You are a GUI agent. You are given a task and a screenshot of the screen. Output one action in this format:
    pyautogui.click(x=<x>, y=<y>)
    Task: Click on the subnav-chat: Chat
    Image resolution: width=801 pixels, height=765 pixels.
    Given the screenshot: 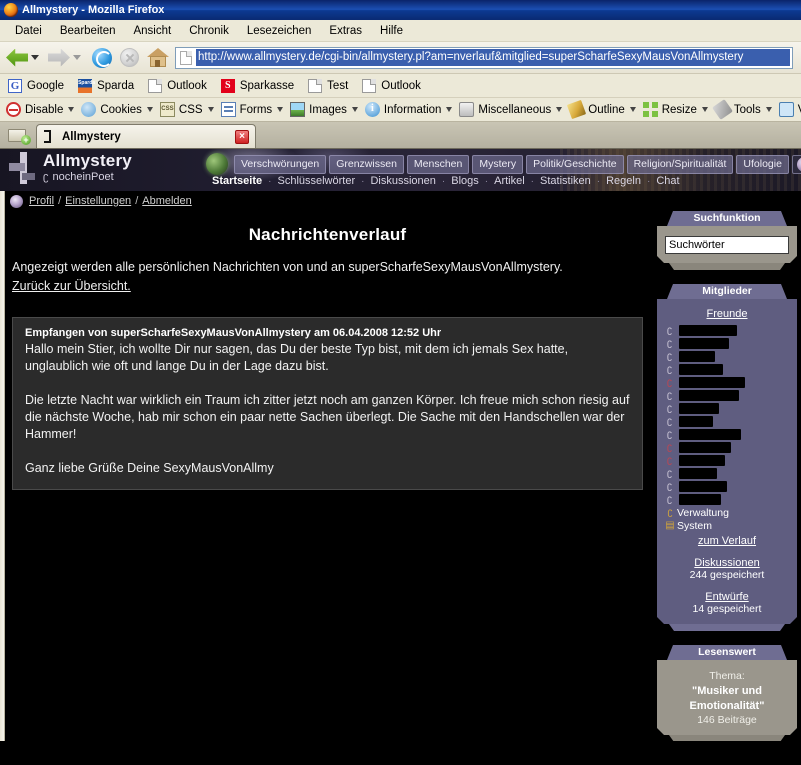 What is the action you would take?
    pyautogui.click(x=667, y=181)
    